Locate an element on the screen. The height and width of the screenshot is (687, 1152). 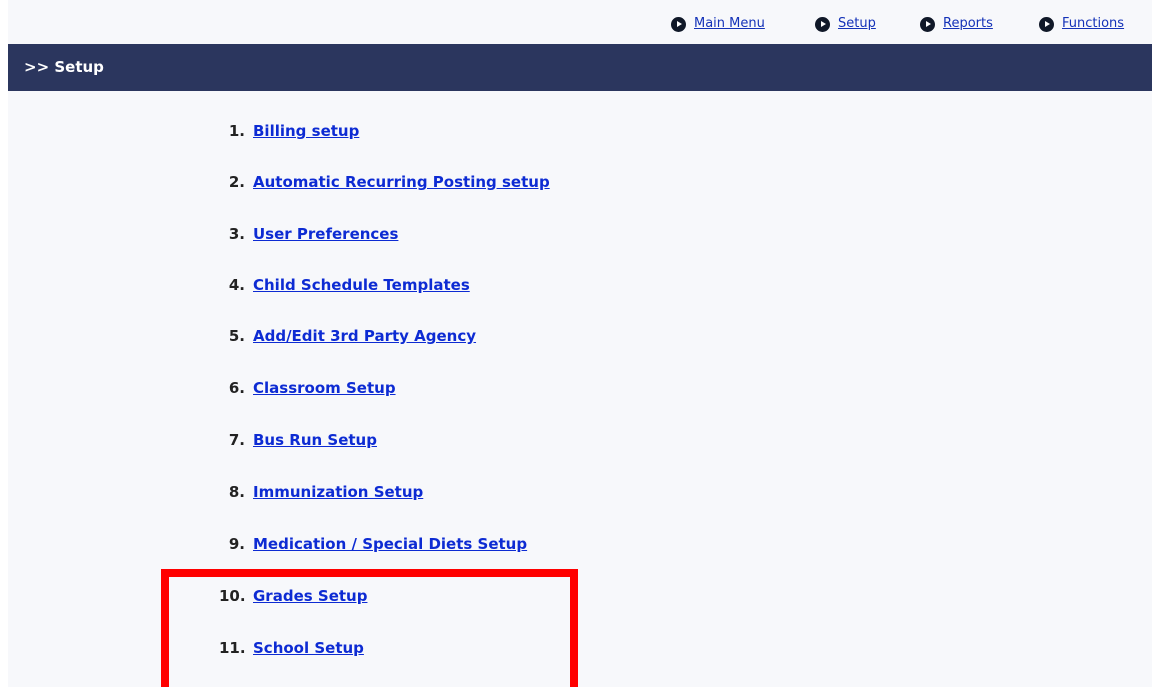
item-number: 3. is located at coordinates (236, 234).